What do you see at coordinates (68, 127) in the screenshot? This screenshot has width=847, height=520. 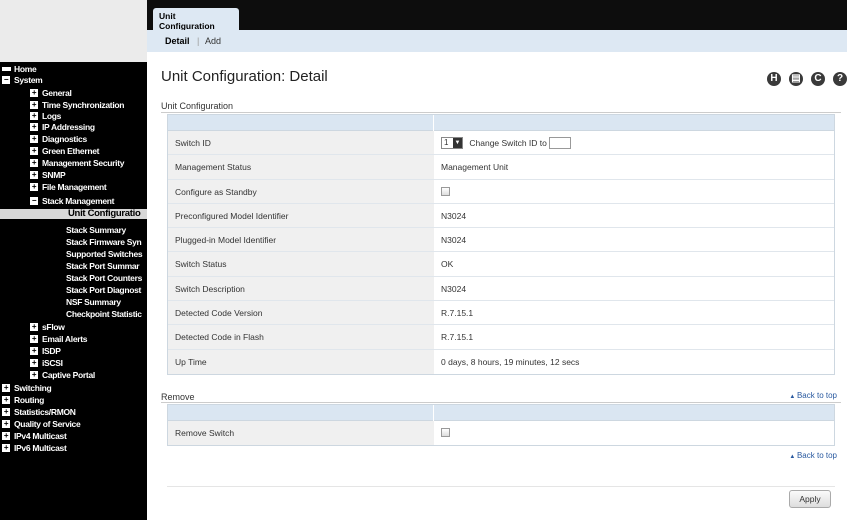 I see `nav-item-label: IP Addressing` at bounding box center [68, 127].